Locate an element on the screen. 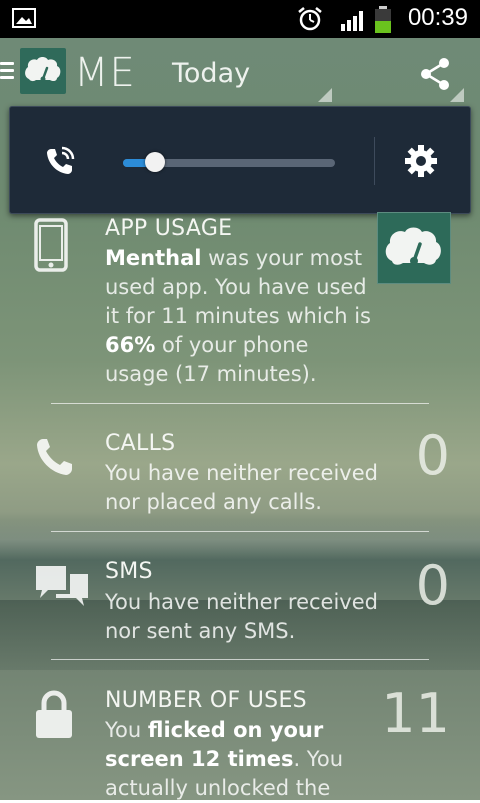 This screenshot has width=480, height=803. volume-slider-thumb is located at coordinates (154, 162).